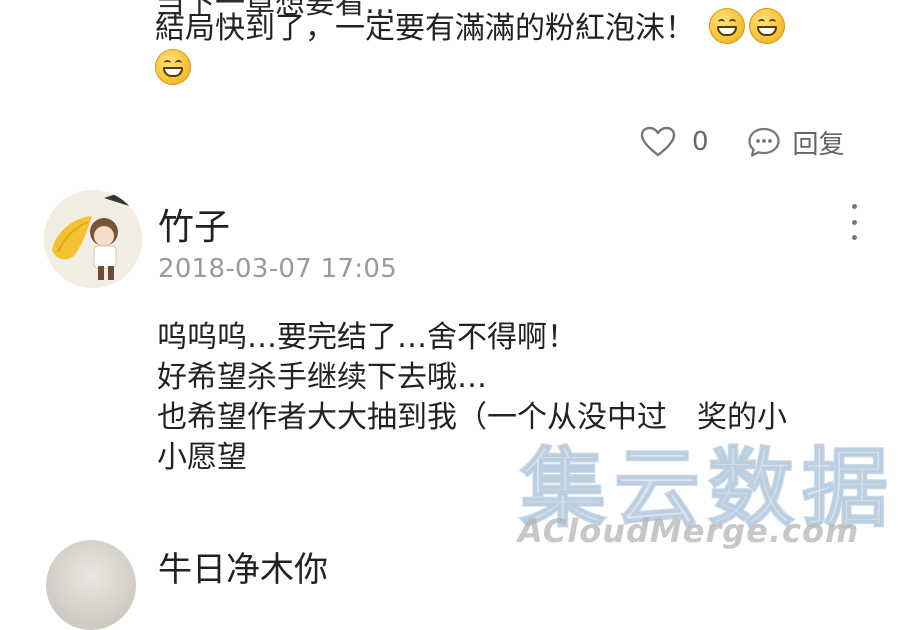  Describe the element at coordinates (278, 269) in the screenshot. I see `comment-timestamp: 2018-03-07 17:05` at that location.